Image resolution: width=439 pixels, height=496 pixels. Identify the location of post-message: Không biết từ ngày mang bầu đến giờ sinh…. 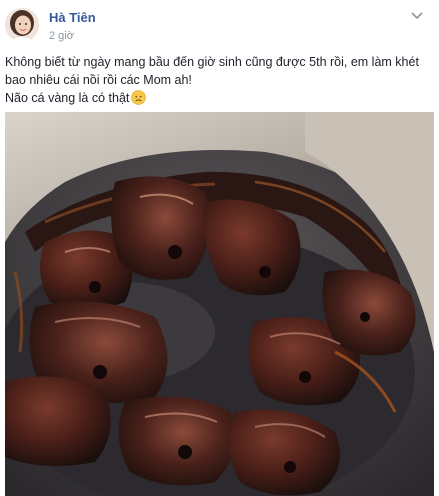
(217, 81).